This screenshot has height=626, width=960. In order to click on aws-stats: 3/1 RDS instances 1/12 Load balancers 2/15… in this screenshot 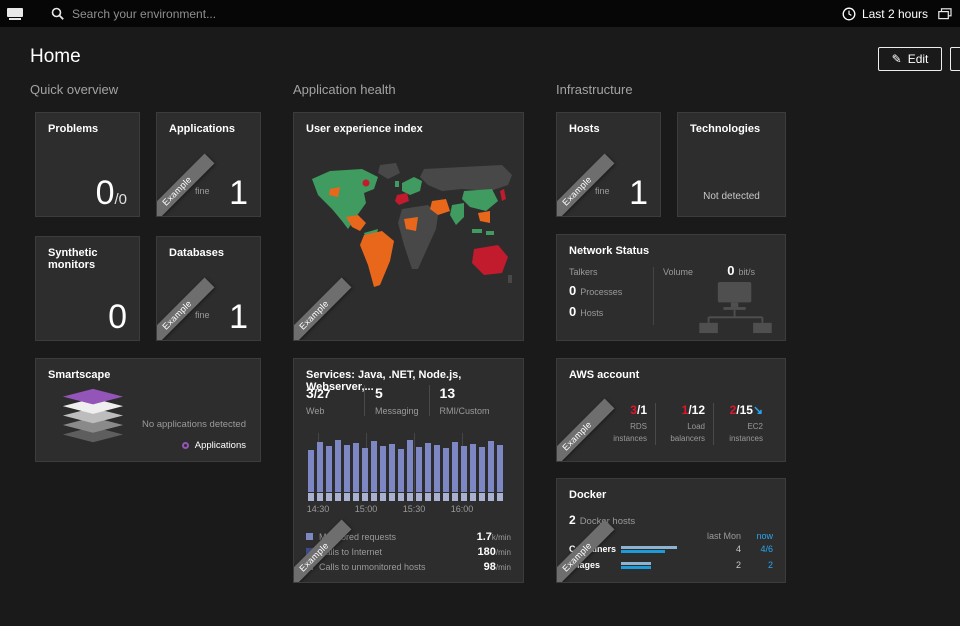, I will do `click(684, 424)`.